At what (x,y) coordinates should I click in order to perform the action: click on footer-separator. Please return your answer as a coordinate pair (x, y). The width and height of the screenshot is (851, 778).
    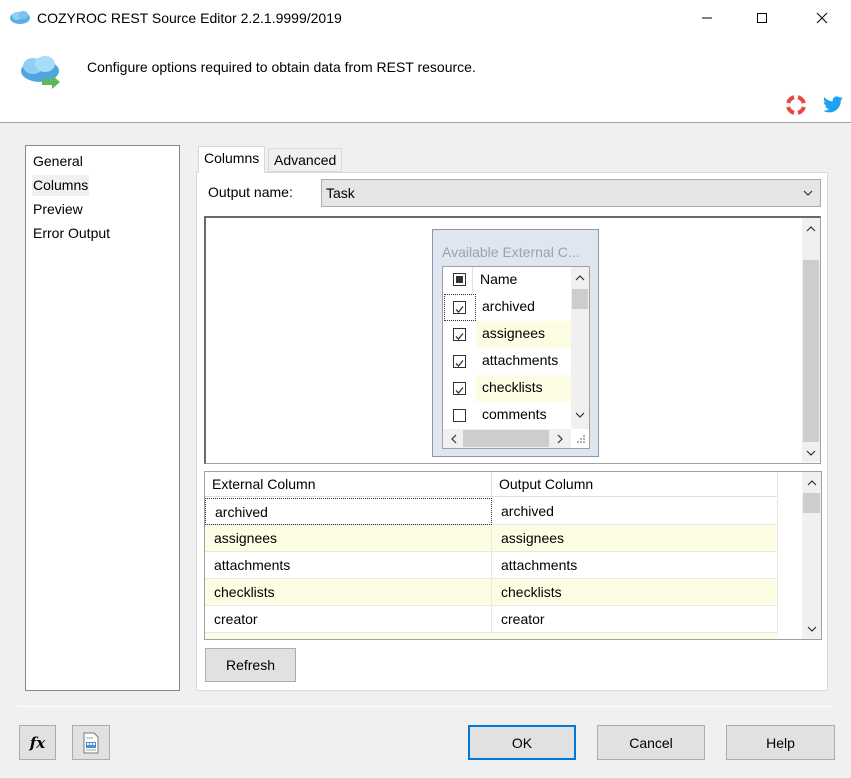
    Looking at the image, I should click on (426, 706).